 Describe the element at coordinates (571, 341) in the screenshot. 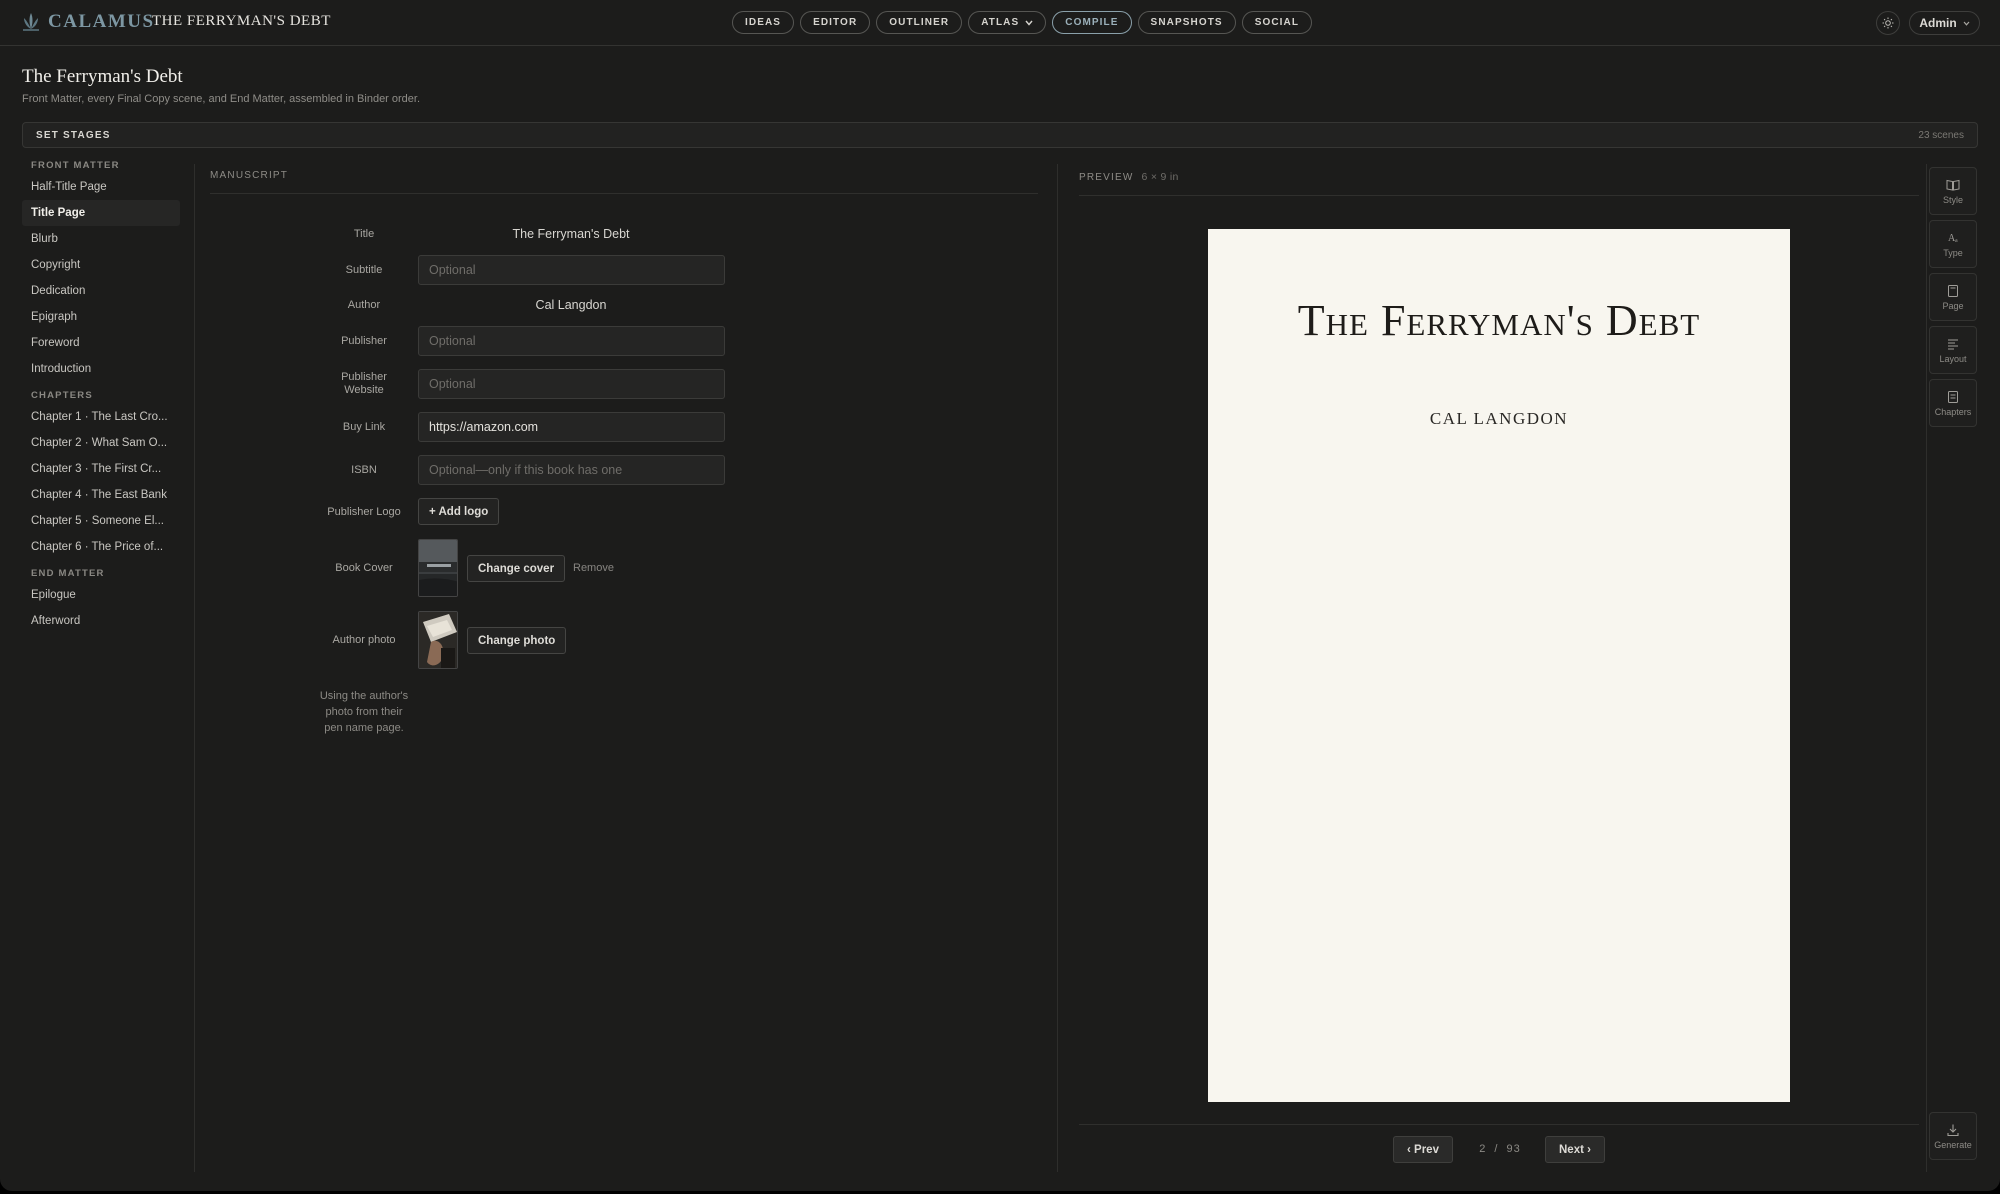

I see `publisher-input` at that location.